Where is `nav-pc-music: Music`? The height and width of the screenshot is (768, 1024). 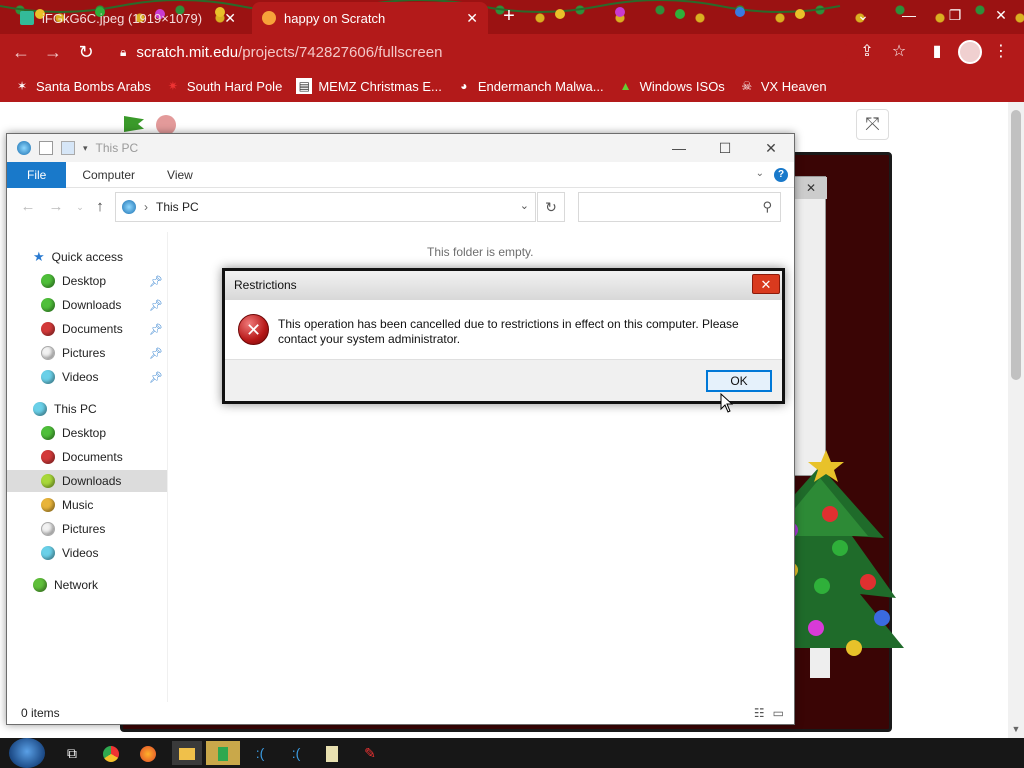 nav-pc-music: Music is located at coordinates (87, 505).